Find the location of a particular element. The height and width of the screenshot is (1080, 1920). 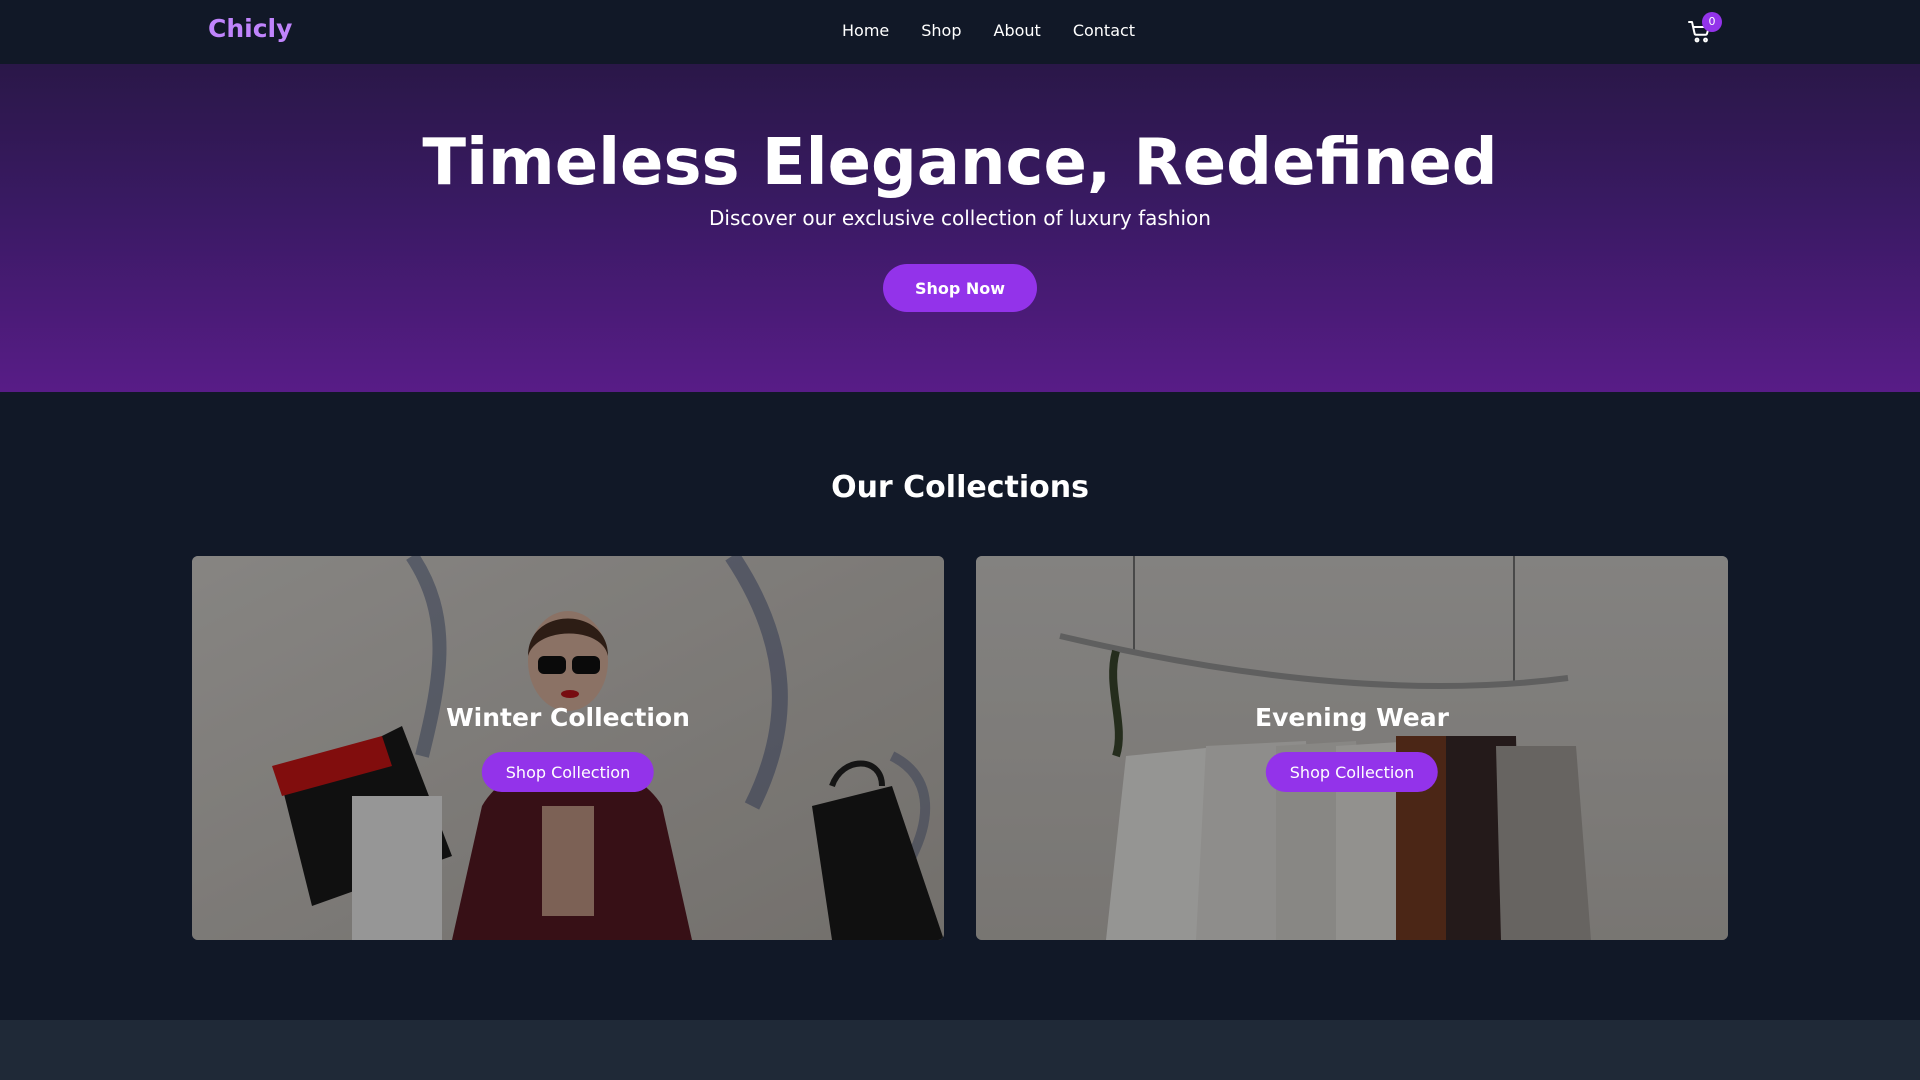

collection-title: Winter Collection is located at coordinates (568, 717).